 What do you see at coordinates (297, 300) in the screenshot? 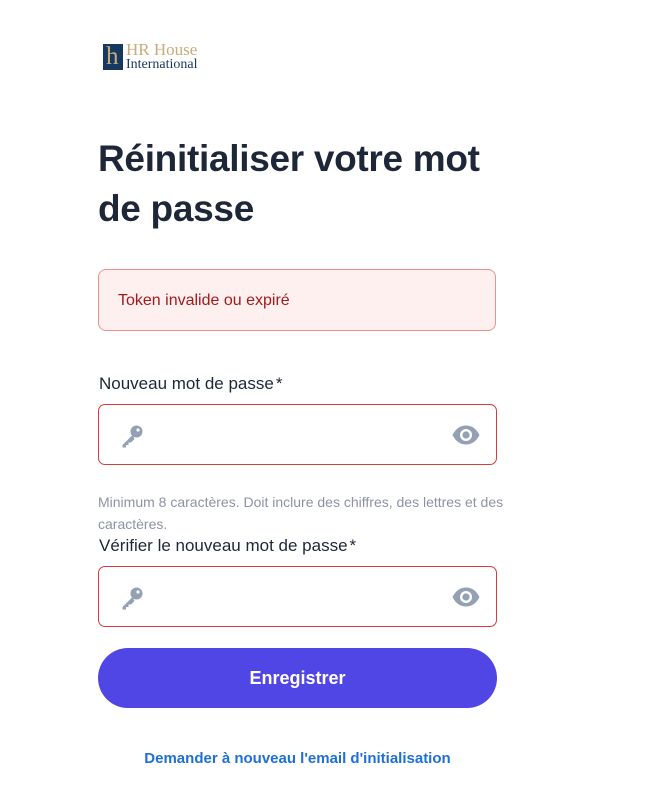
I see `error-alert: Token invalide ou expiré` at bounding box center [297, 300].